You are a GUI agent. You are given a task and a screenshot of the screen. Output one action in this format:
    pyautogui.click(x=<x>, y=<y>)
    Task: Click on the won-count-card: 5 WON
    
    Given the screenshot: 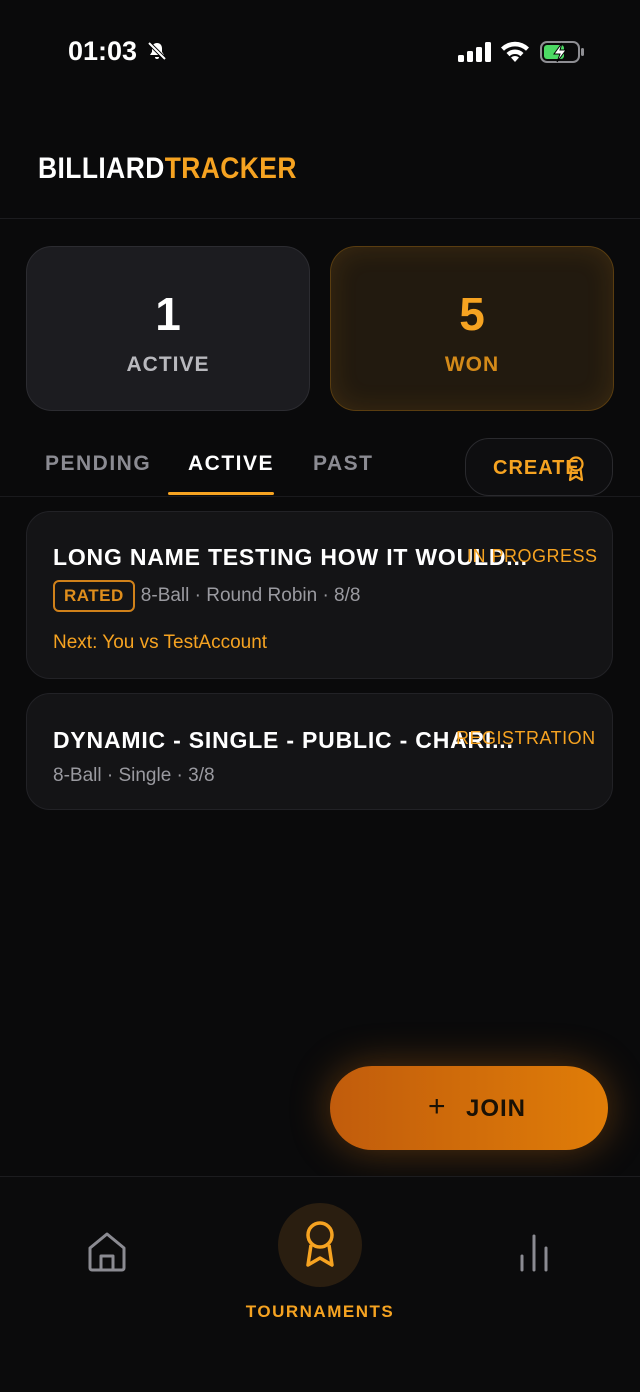 What is the action you would take?
    pyautogui.click(x=472, y=328)
    